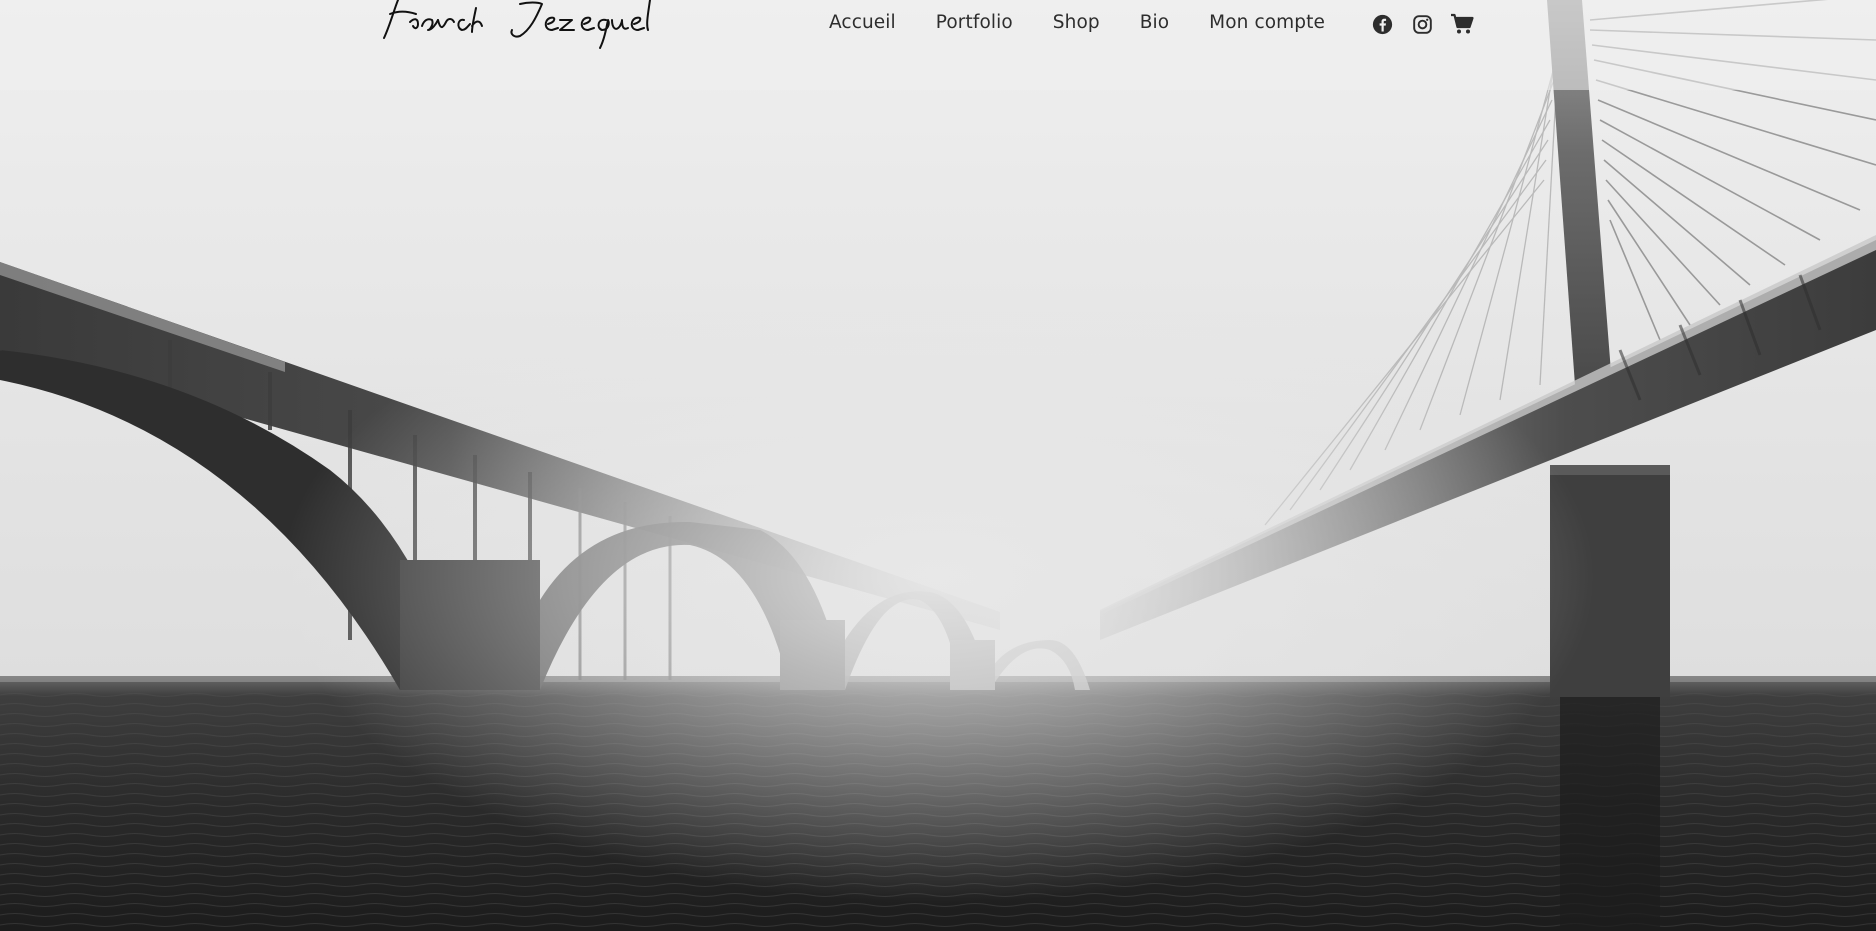 The height and width of the screenshot is (931, 1876). I want to click on main-nav: Accueil Portfolio Shop Bio Mon compte, so click(1077, 22).